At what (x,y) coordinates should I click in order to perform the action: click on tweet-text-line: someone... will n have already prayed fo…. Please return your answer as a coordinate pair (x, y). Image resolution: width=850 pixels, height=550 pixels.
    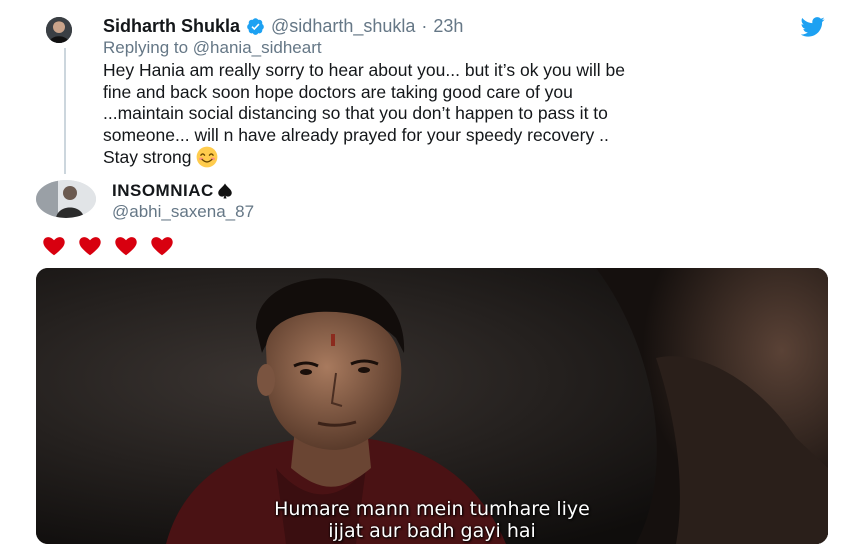
    Looking at the image, I should click on (356, 134).